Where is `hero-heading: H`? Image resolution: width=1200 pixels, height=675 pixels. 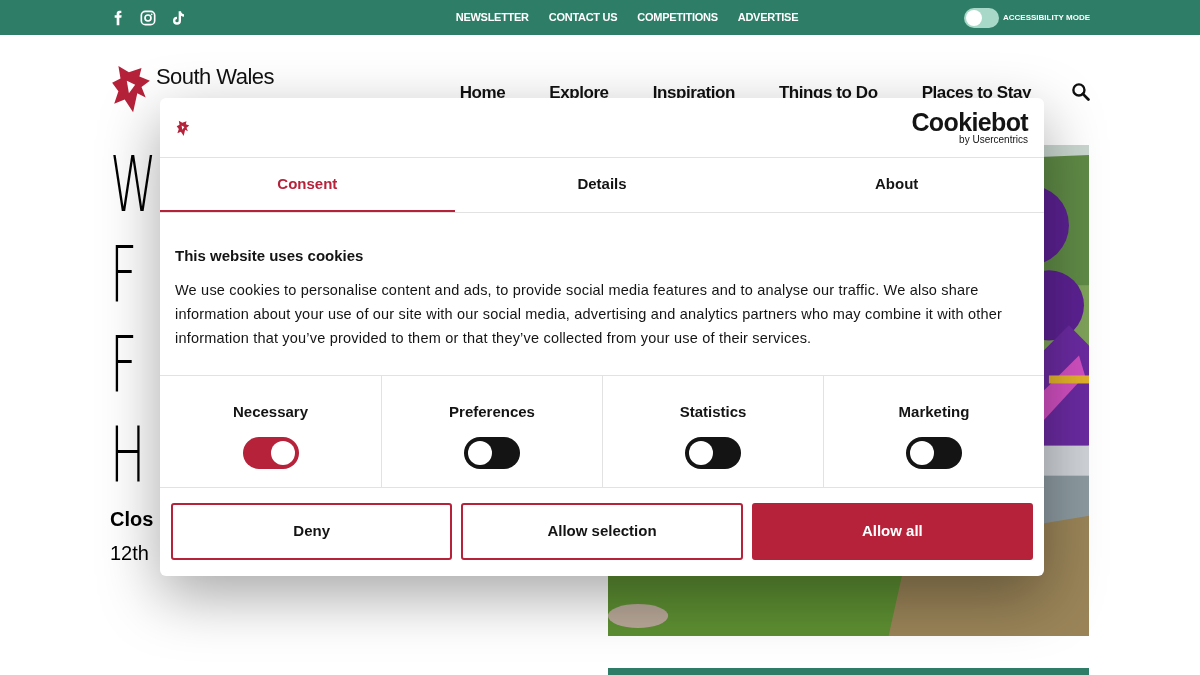
hero-heading: H is located at coordinates (128, 455).